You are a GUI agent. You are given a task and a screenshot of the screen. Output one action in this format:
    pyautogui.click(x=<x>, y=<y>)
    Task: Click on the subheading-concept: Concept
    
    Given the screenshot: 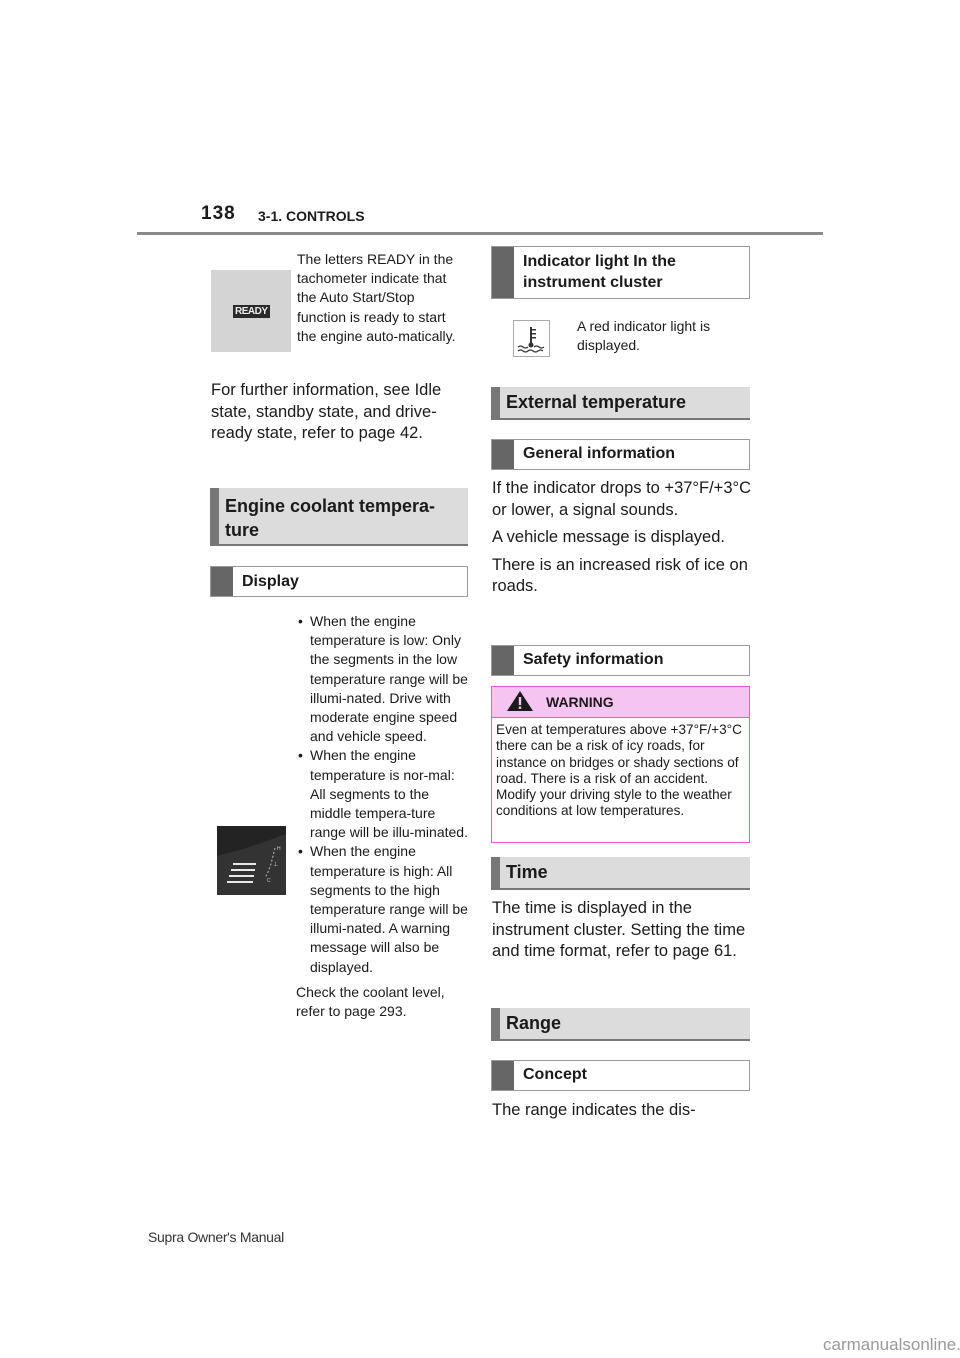 What is the action you would take?
    pyautogui.click(x=620, y=1075)
    